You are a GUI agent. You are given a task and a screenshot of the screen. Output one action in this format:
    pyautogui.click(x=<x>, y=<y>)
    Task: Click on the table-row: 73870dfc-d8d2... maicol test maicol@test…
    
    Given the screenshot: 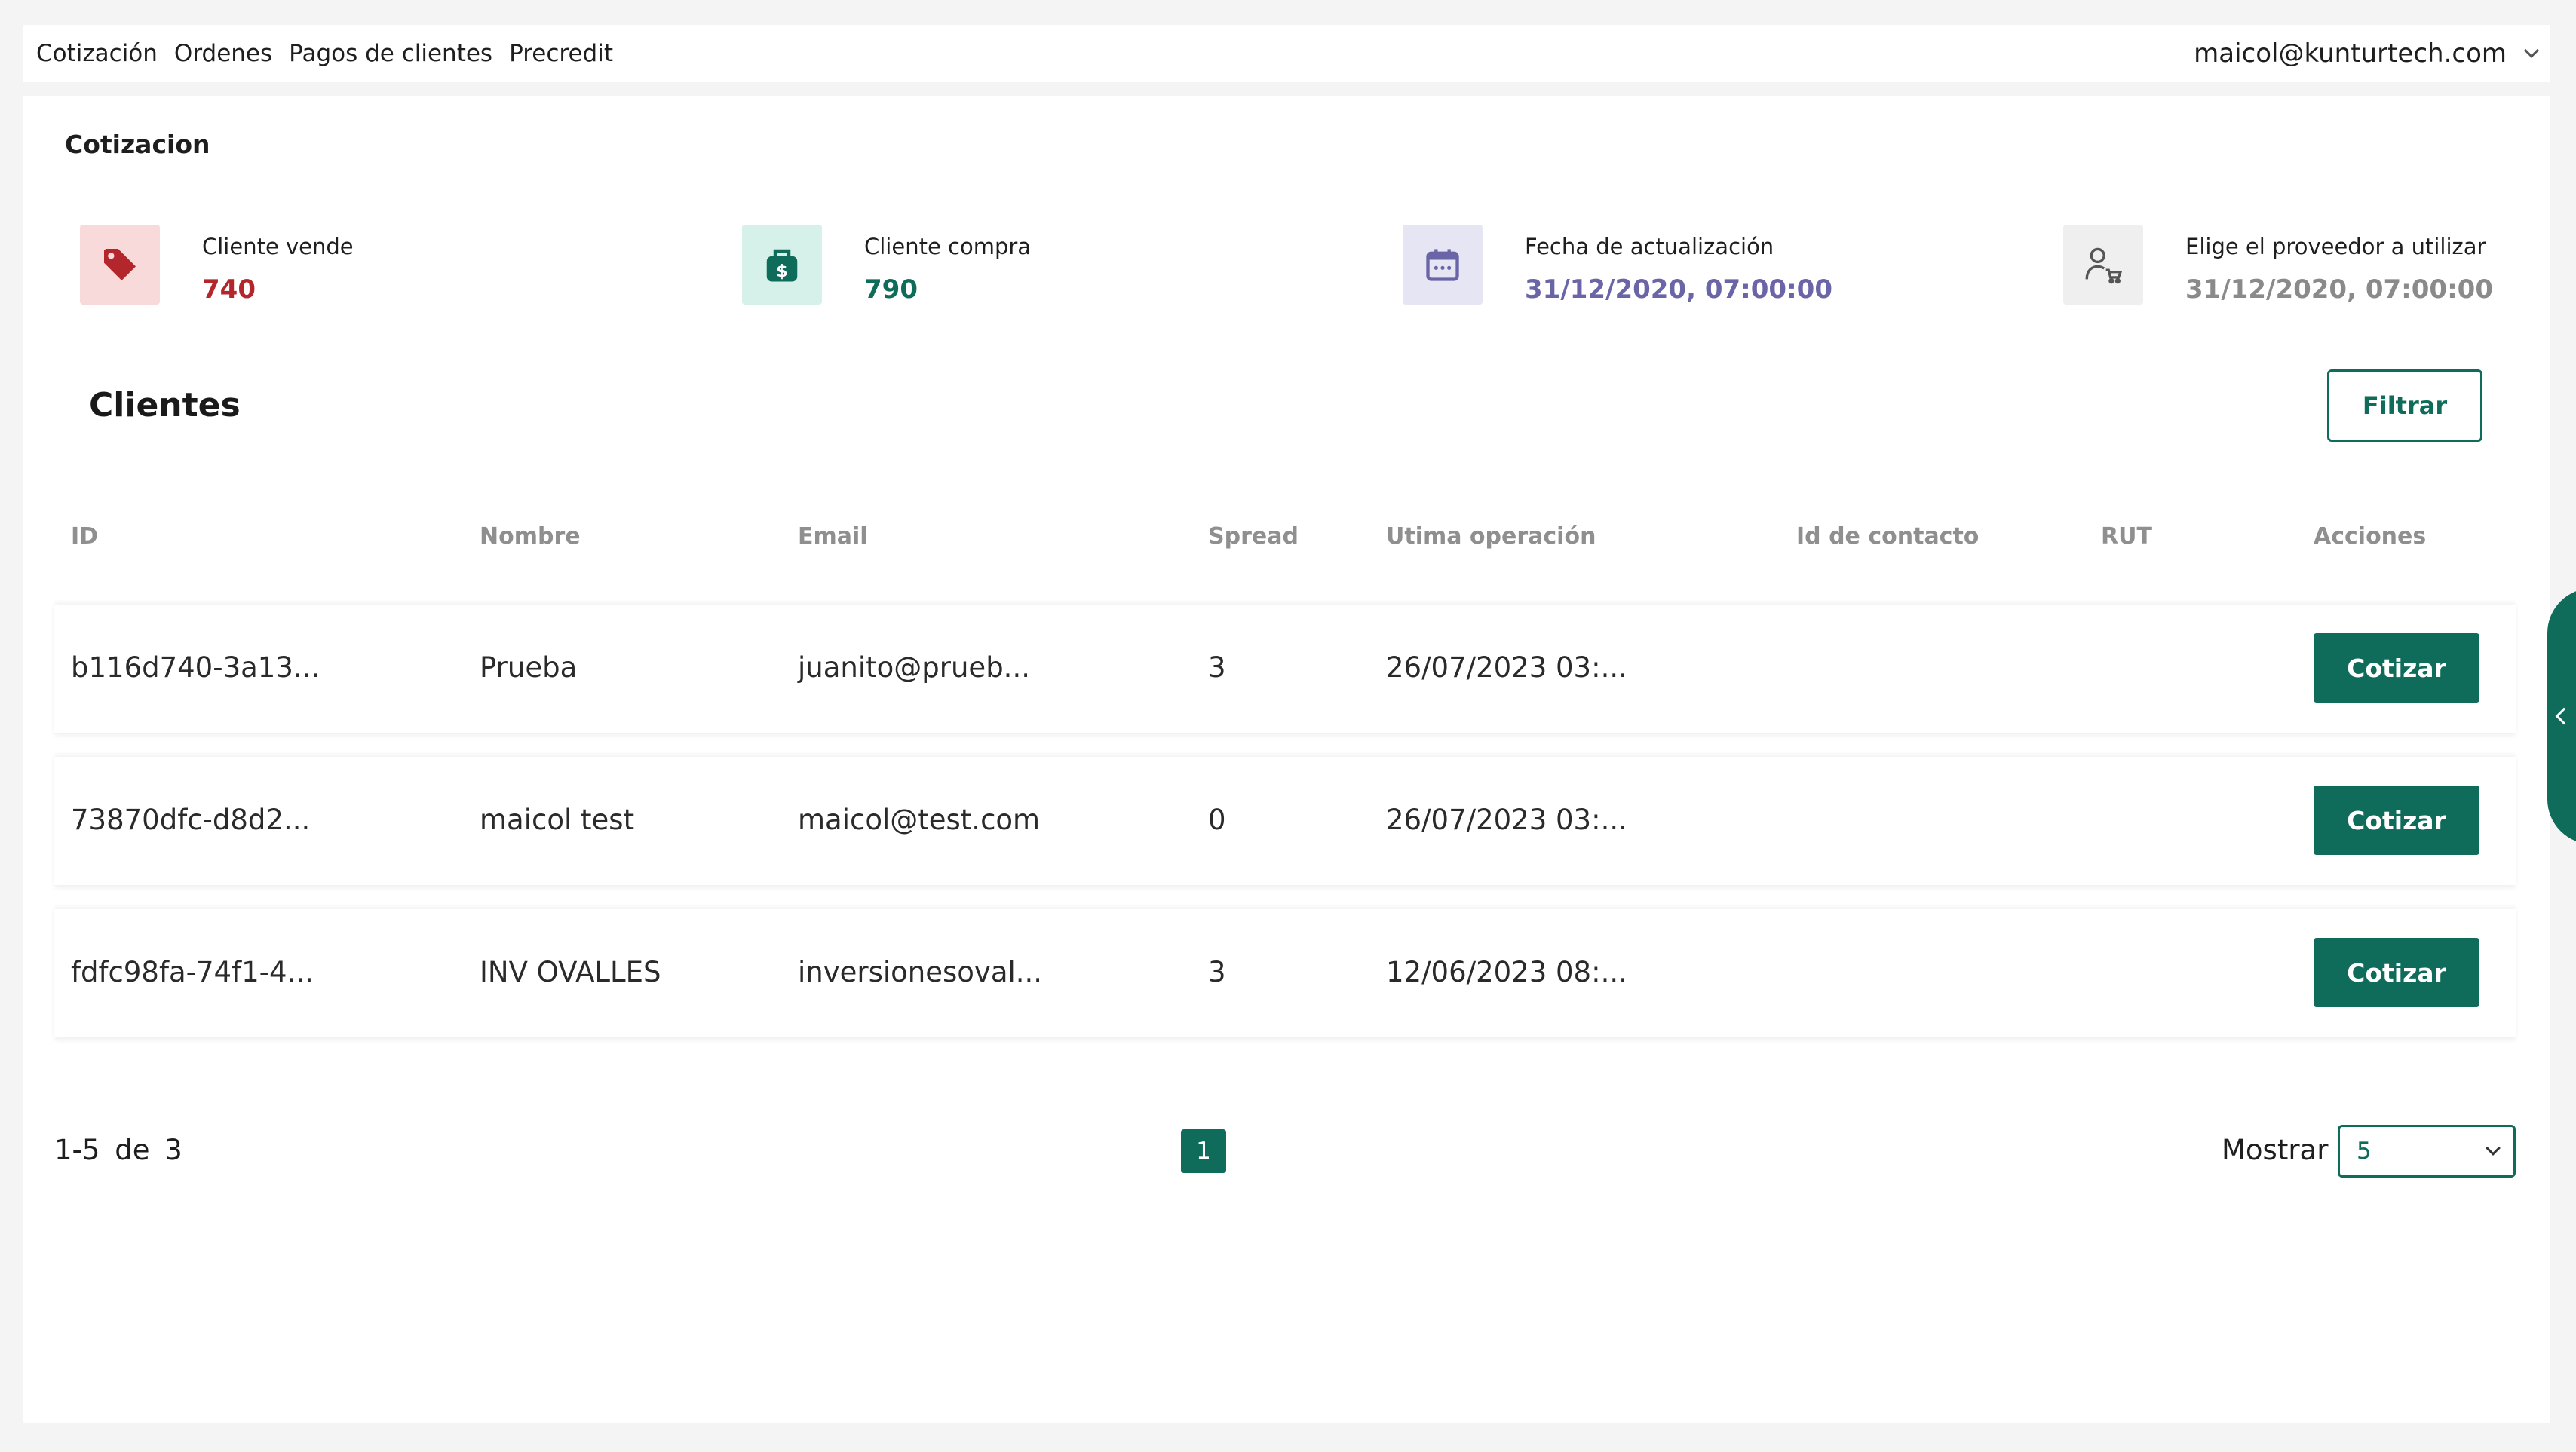 What is the action you would take?
    pyautogui.click(x=1285, y=821)
    